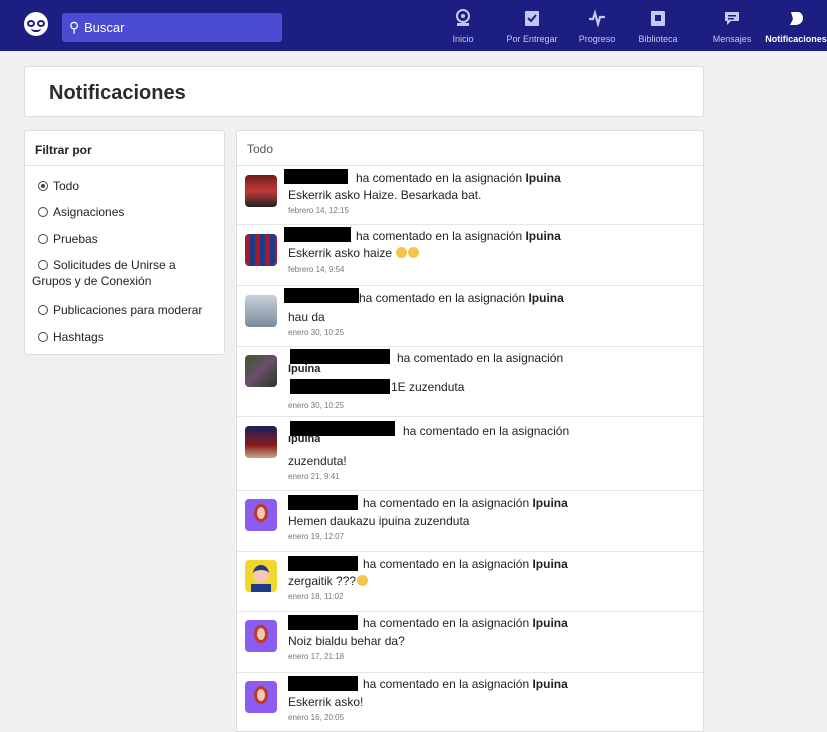 The height and width of the screenshot is (732, 827). I want to click on search-icon: ⚲, so click(74, 27).